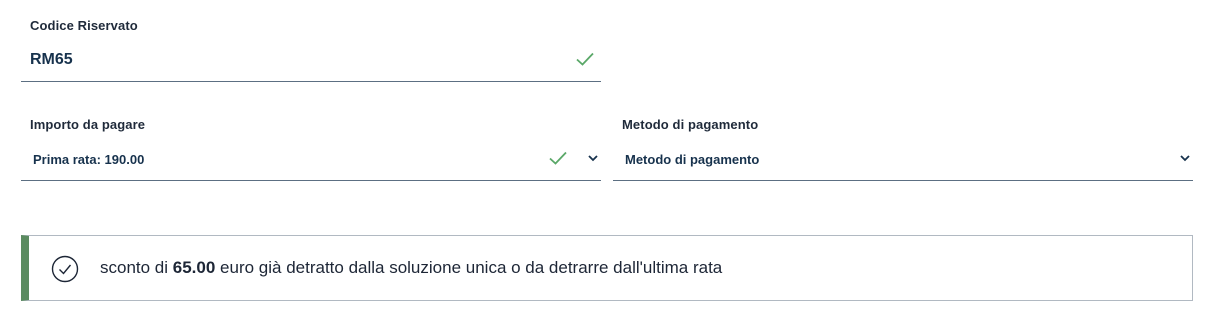 The height and width of the screenshot is (321, 1205). I want to click on metodo-pagamento-label: Metodo di pagamento, so click(690, 124).